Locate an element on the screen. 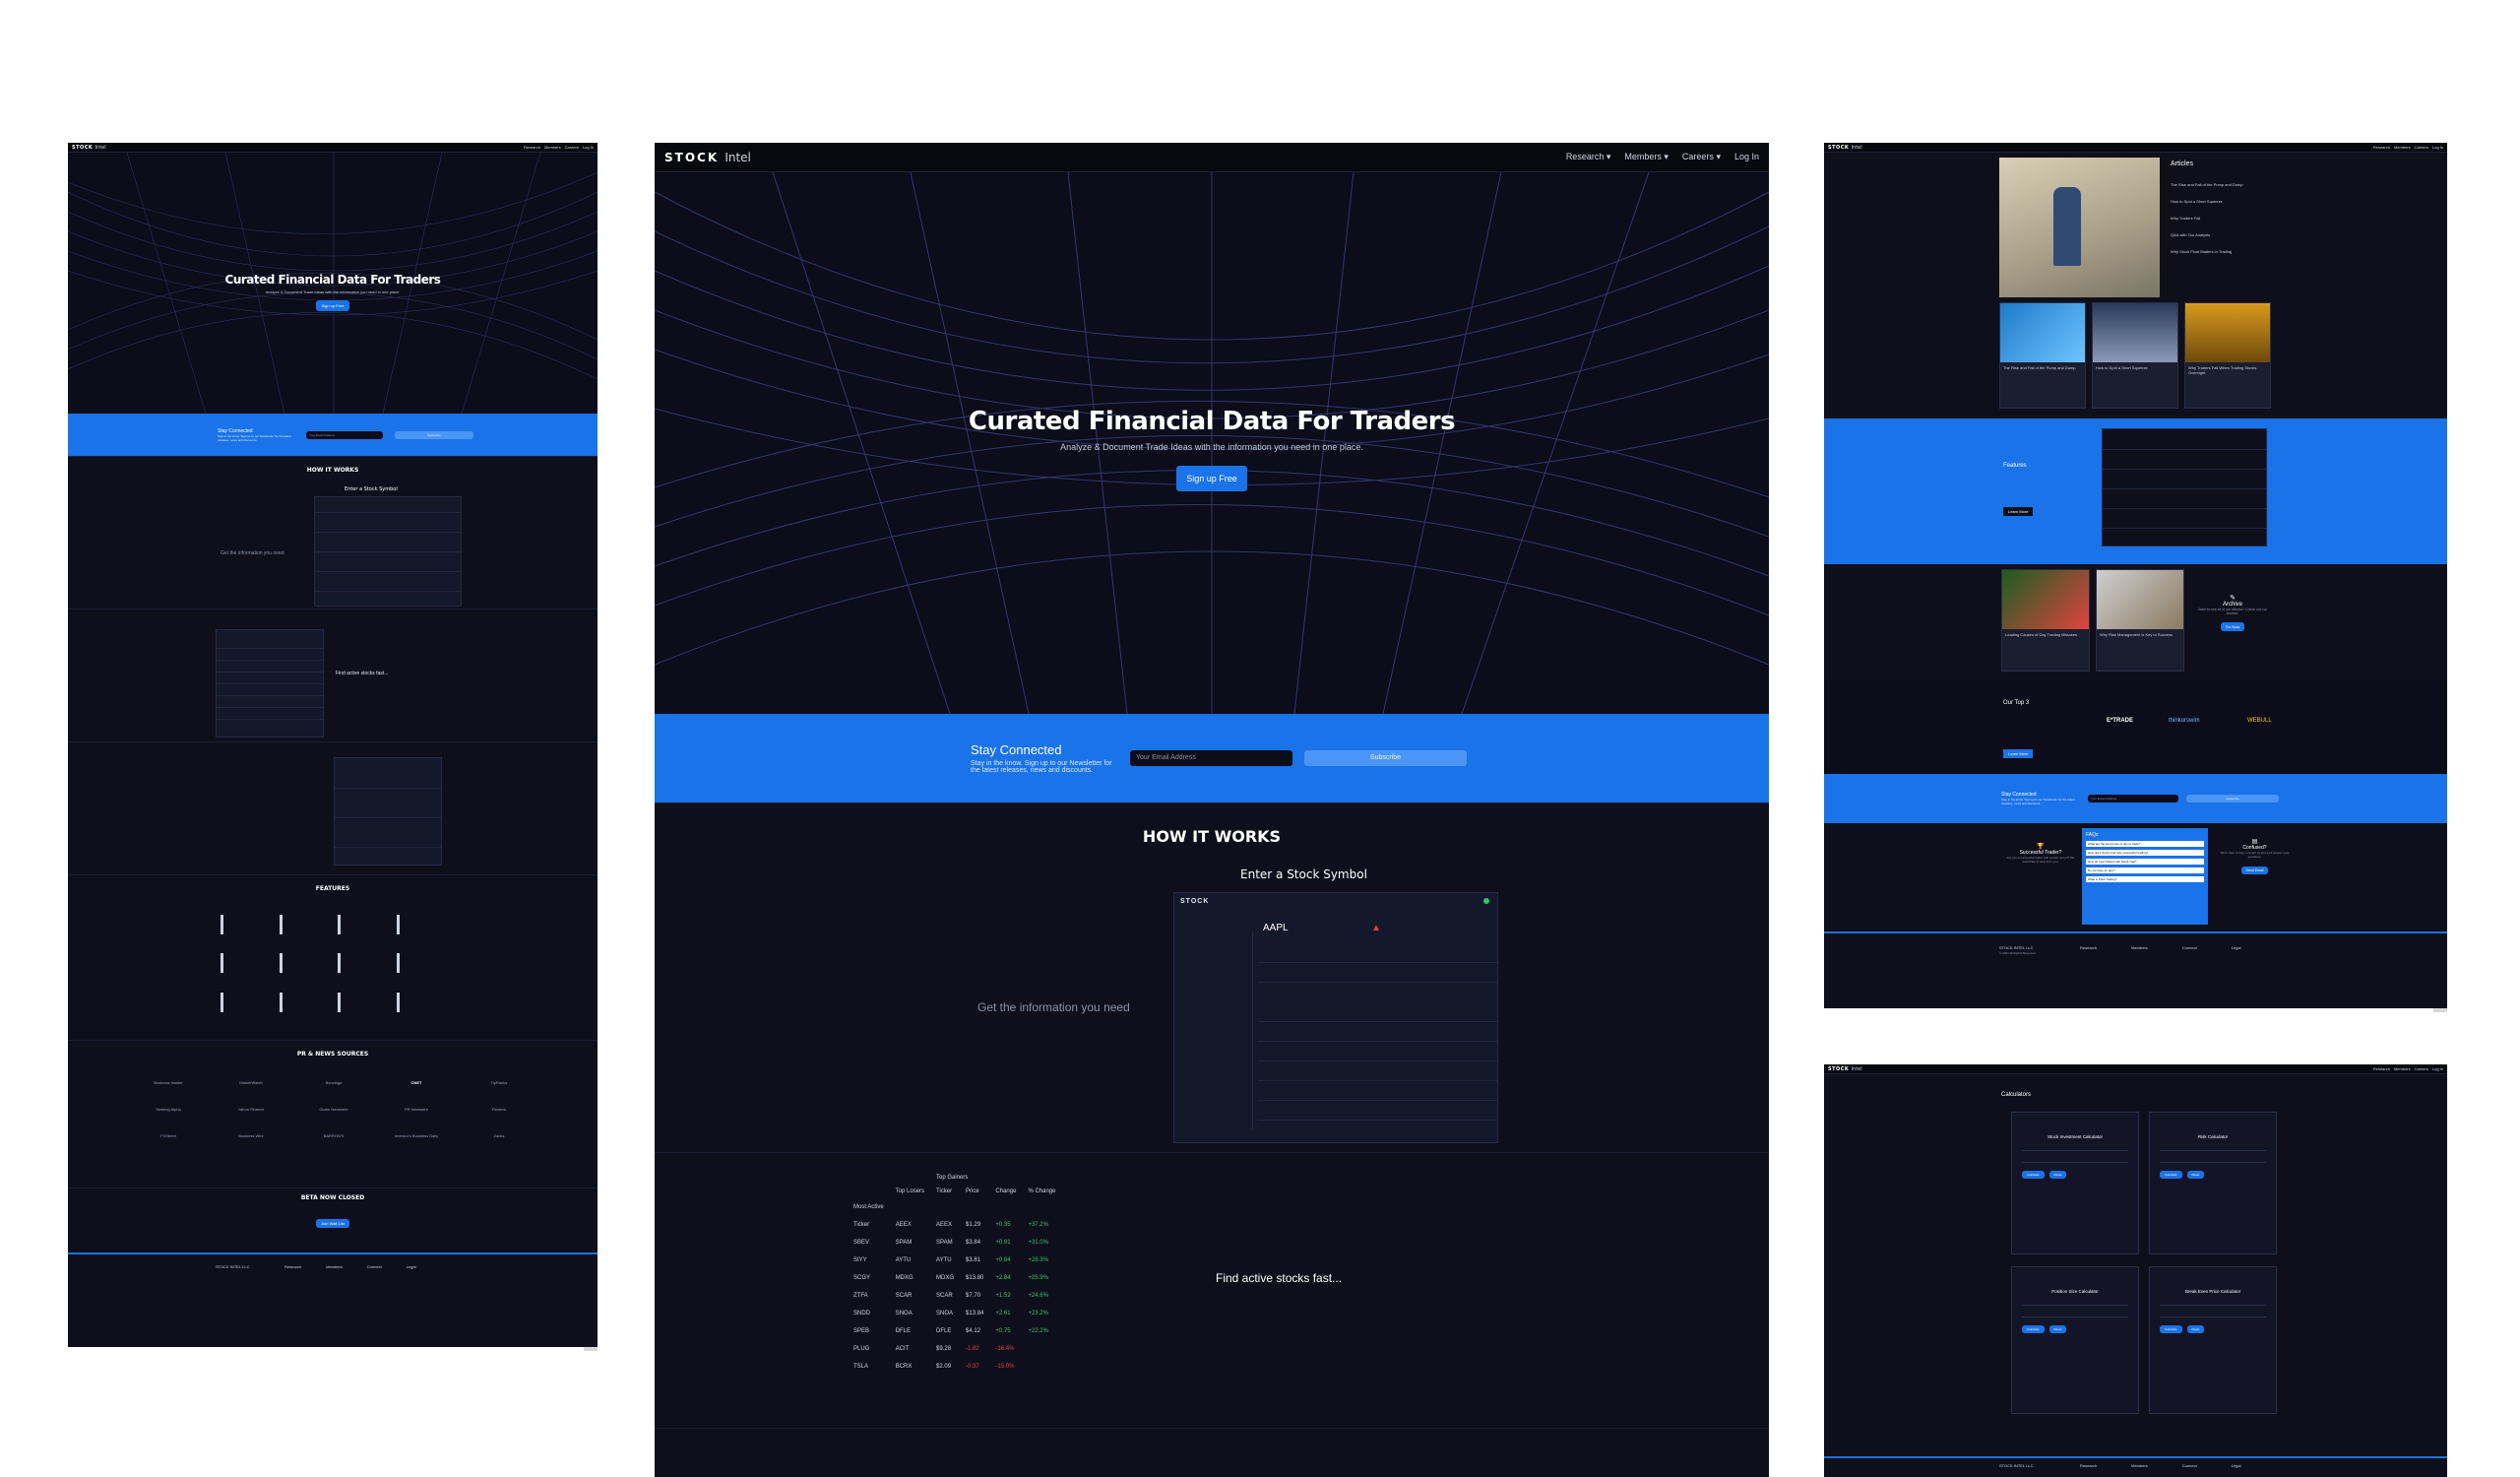 This screenshot has width=2520, height=1477. partners-title: Our Top 3 is located at coordinates (2016, 703).